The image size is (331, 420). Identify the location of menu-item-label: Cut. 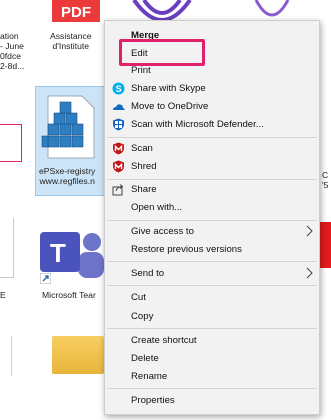
(138, 297).